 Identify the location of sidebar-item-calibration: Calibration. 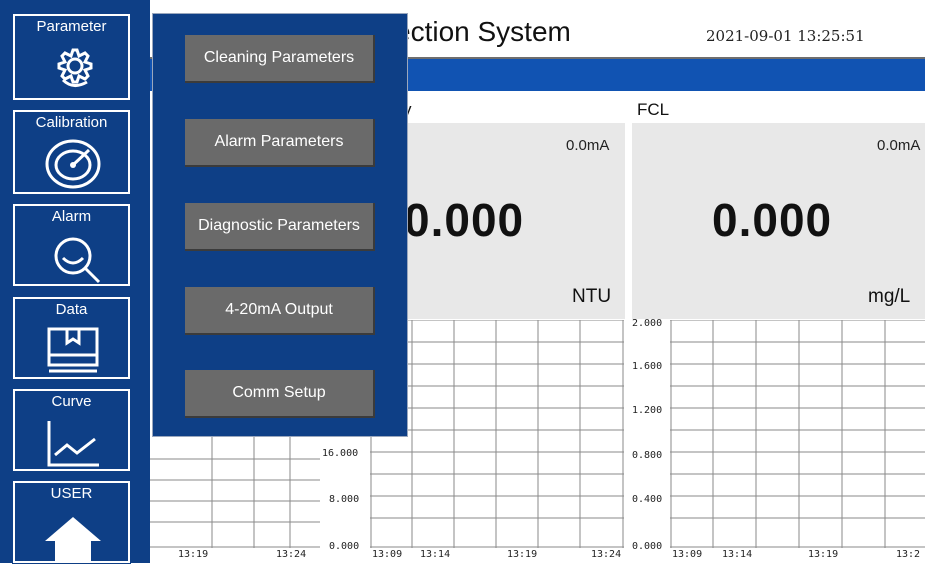
(71, 152).